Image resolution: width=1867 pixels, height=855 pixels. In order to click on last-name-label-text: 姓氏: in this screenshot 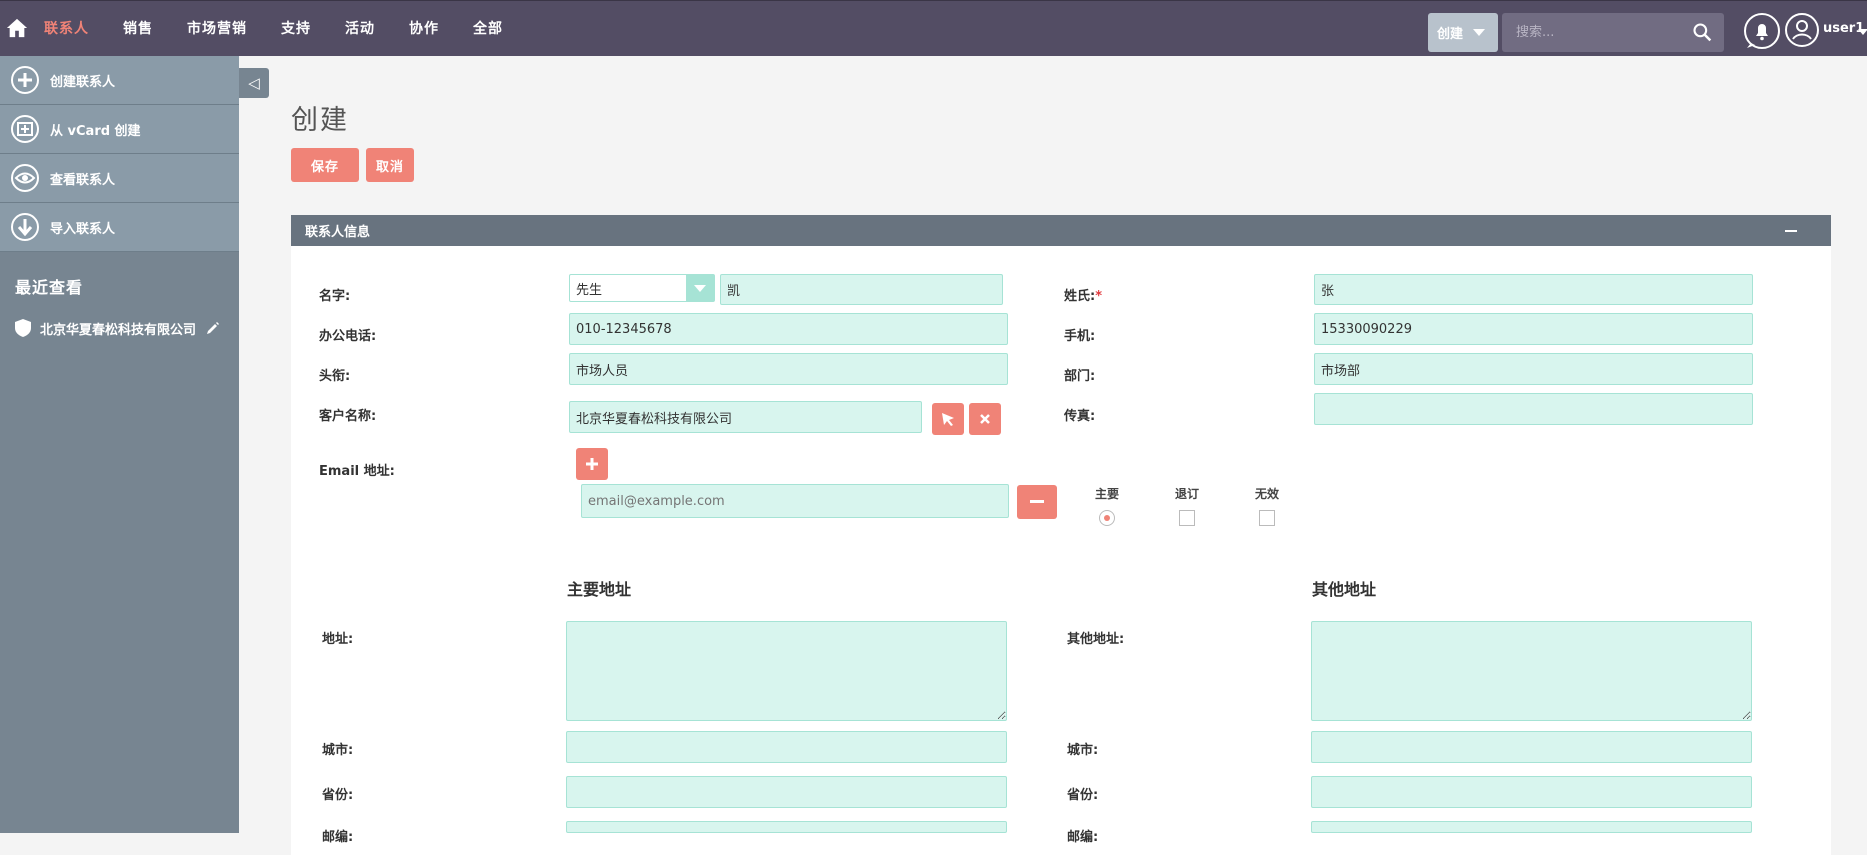, I will do `click(1080, 296)`.